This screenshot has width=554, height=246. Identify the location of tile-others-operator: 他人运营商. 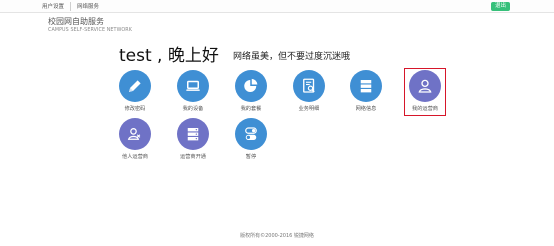
(135, 141).